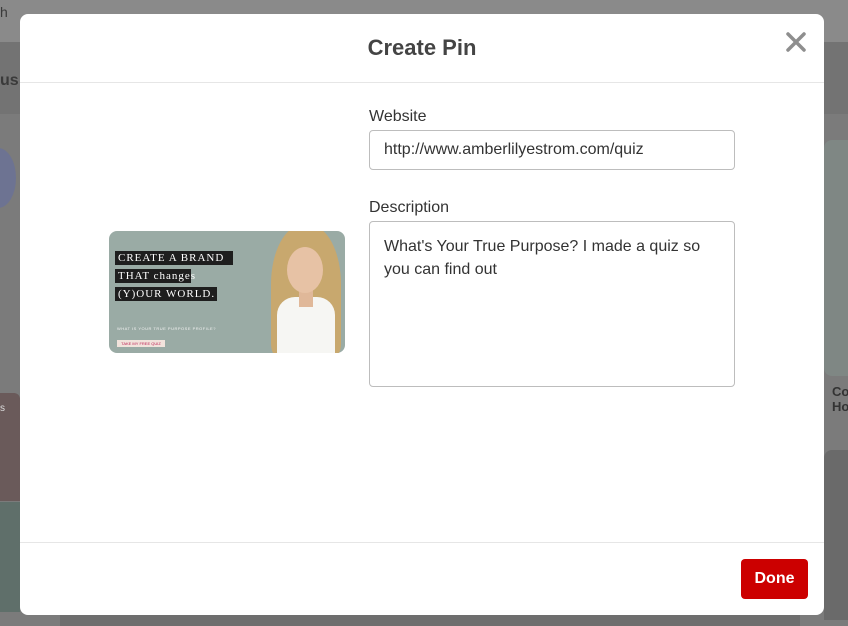 This screenshot has width=848, height=626. Describe the element at coordinates (166, 328) in the screenshot. I see `pin-subtext: WHAT IS YOUR TRUE PURPOSE PROFILE?` at that location.